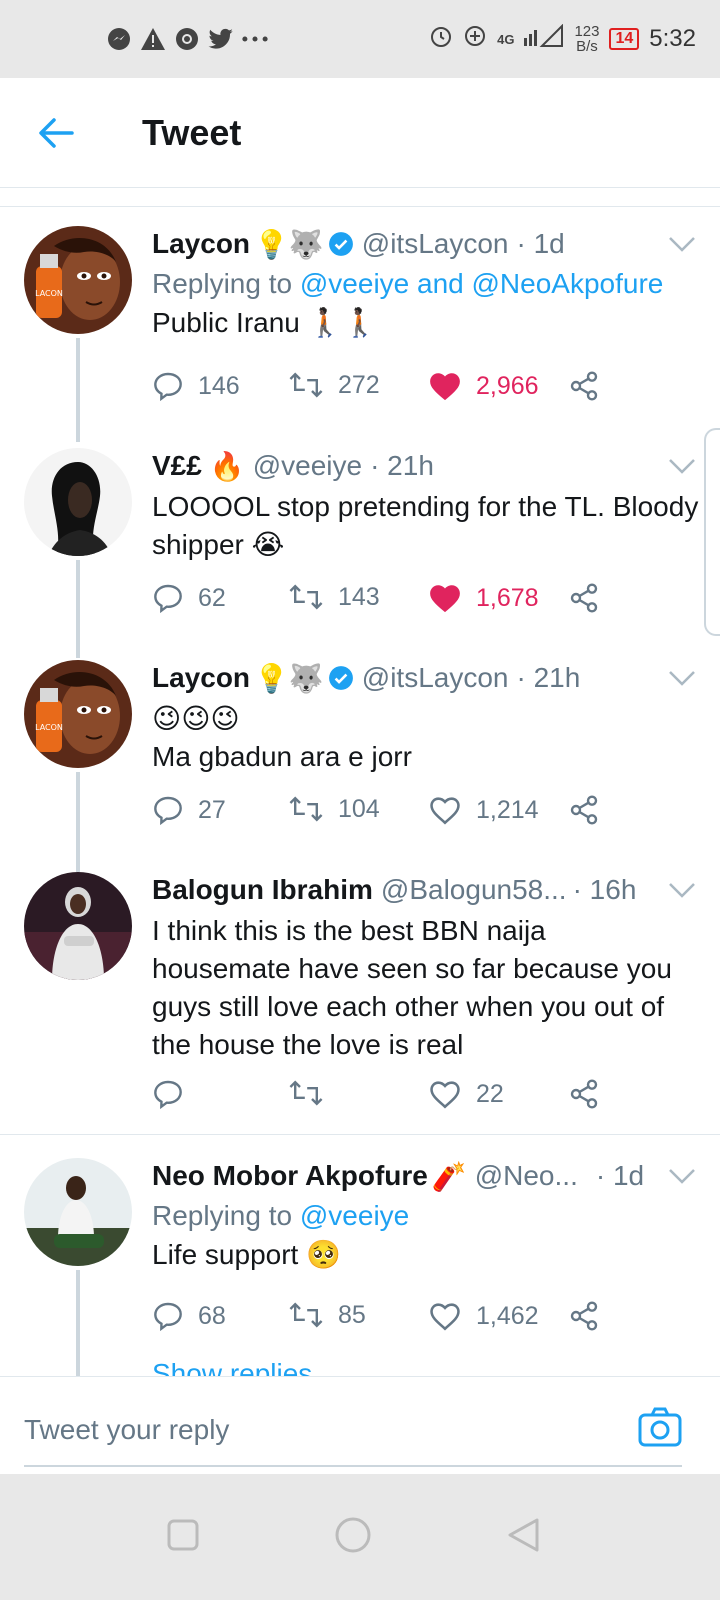  I want to click on home-button, so click(353, 1535).